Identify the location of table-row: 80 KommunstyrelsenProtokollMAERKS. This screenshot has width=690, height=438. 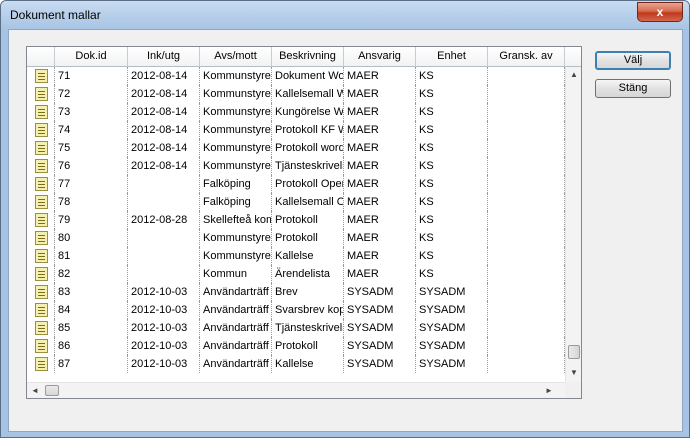
(296, 238).